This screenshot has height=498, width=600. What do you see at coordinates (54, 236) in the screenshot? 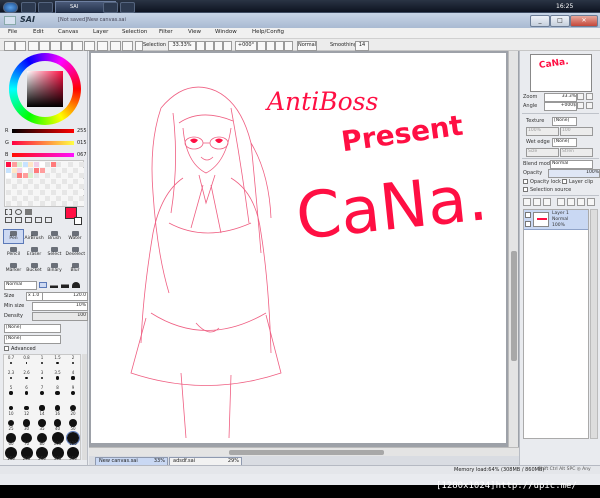
I see `tool-brush: Brush` at bounding box center [54, 236].